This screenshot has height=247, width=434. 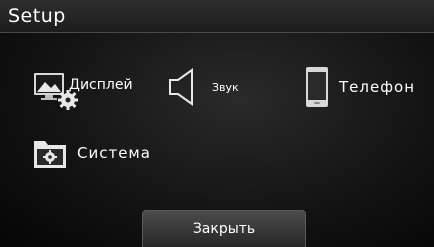 I want to click on menu-item-system-label: Система, so click(x=114, y=153).